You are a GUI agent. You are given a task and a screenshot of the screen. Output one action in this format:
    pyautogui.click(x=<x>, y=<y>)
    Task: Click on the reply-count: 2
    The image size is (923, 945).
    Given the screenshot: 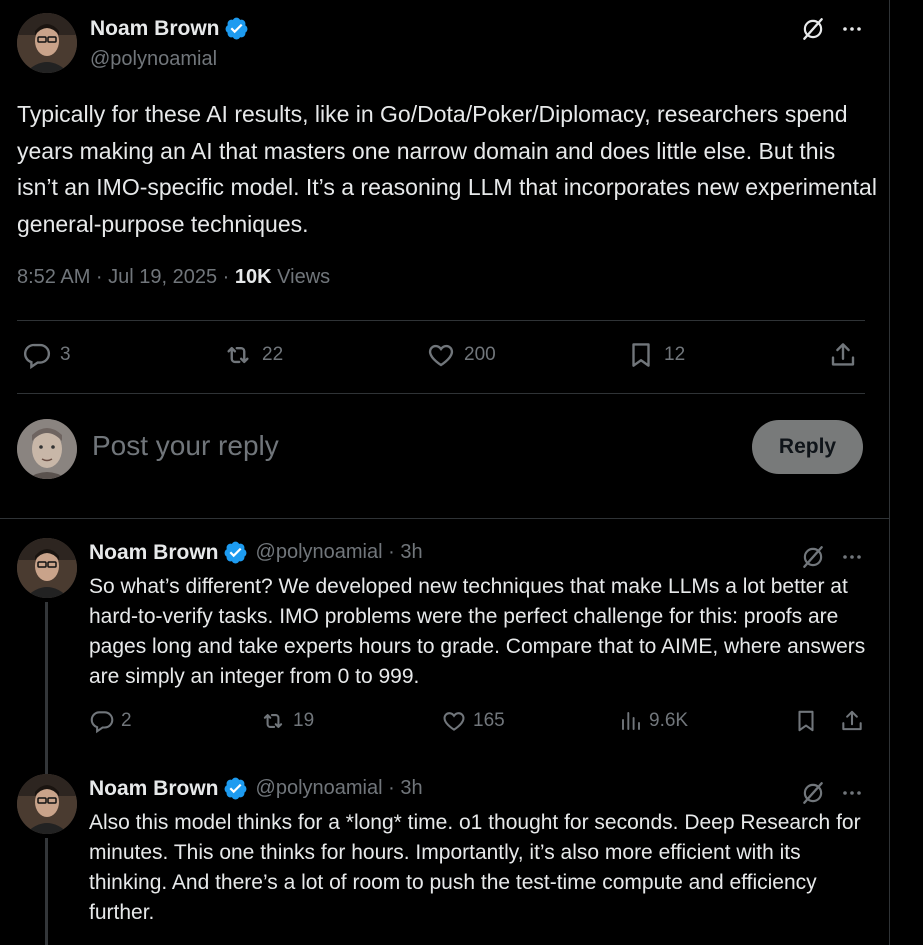 What is the action you would take?
    pyautogui.click(x=126, y=720)
    